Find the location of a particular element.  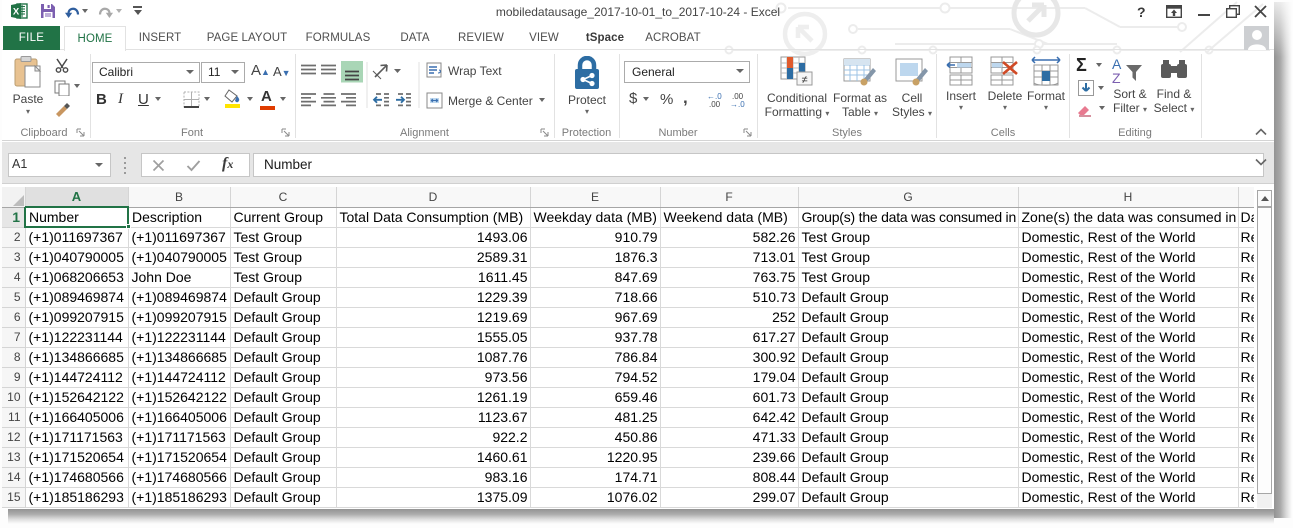

svg-text: .00 is located at coordinates (715, 103).